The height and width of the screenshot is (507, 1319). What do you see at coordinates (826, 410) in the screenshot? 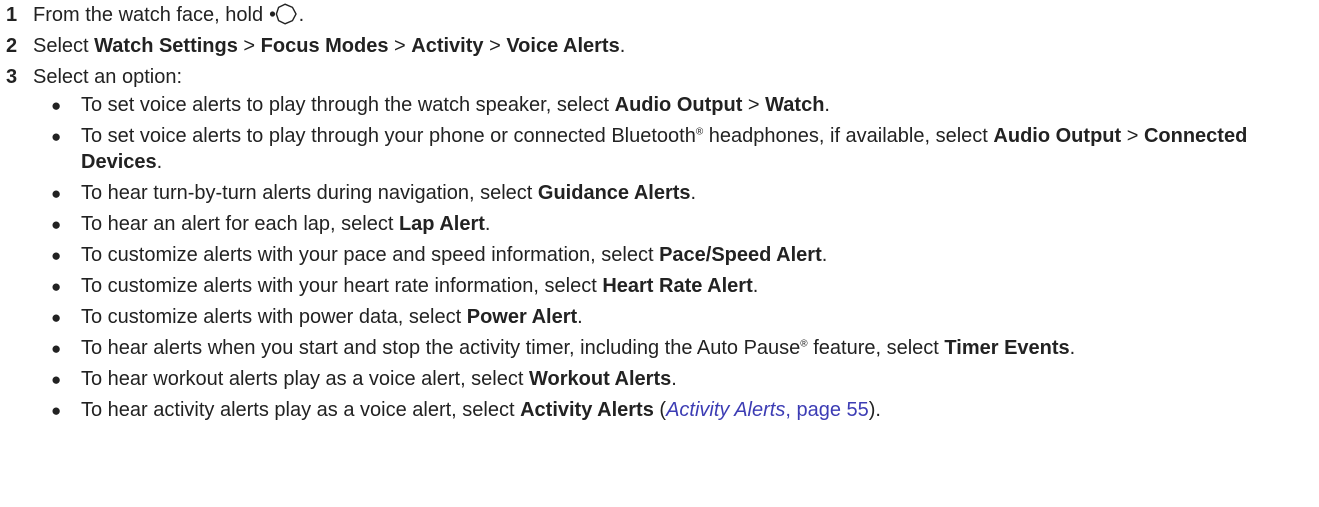
I see `cross-reference-page: , page 55` at bounding box center [826, 410].